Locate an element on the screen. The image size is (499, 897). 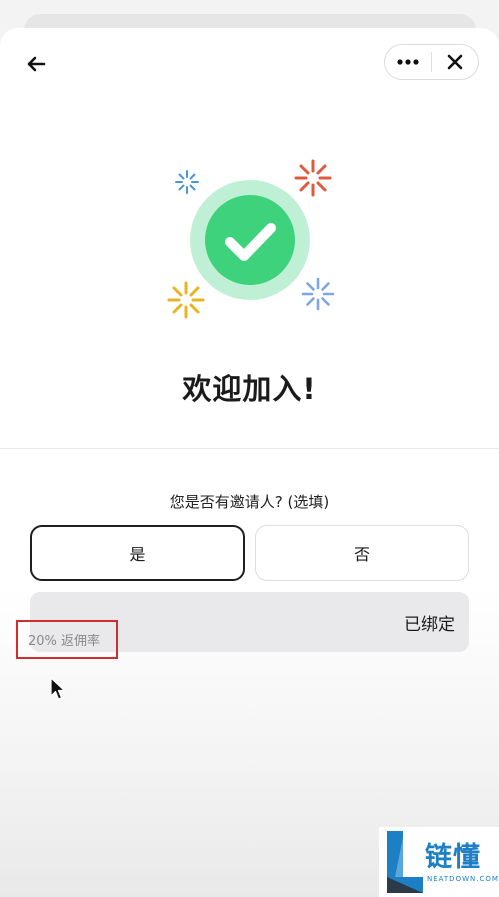
close-button is located at coordinates (455, 62).